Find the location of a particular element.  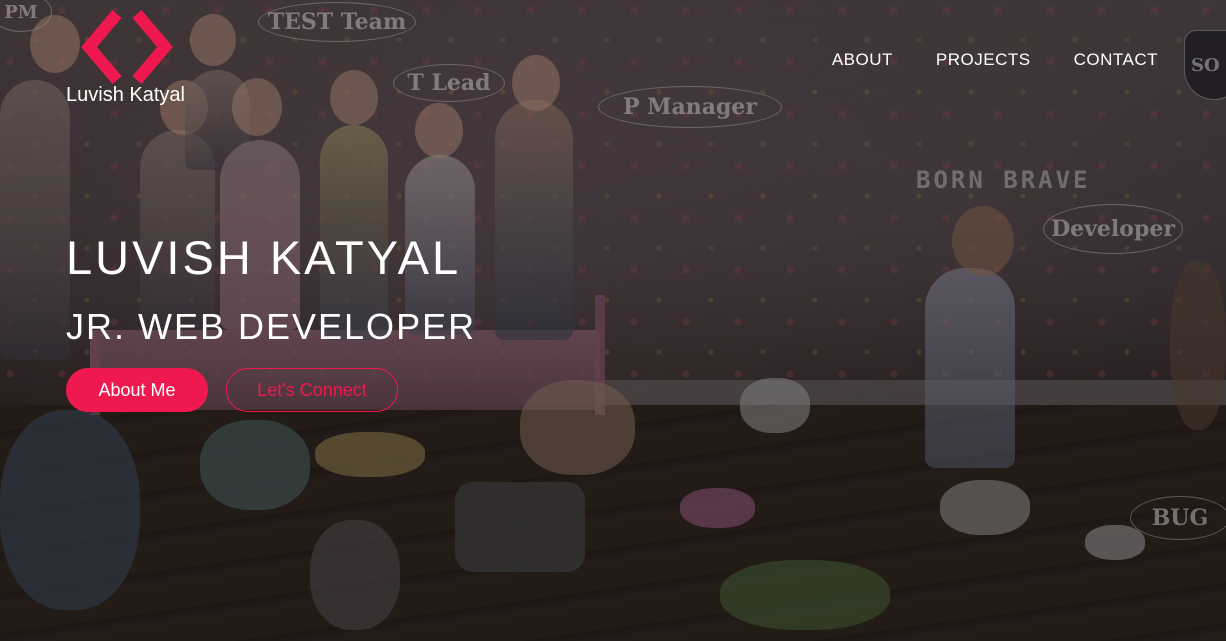

nav-about: ABOUT is located at coordinates (862, 60).